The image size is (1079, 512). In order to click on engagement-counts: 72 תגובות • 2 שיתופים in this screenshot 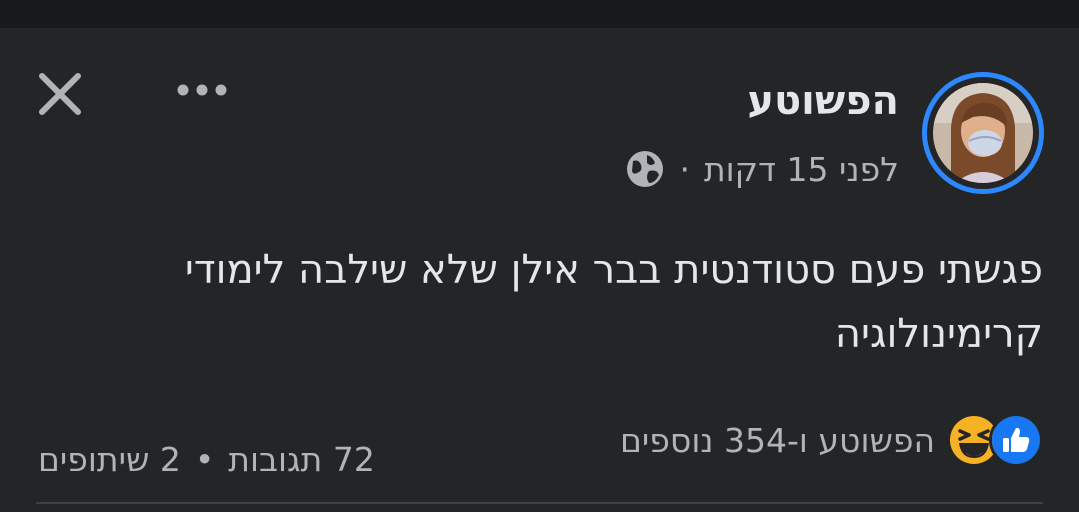, I will do `click(206, 459)`.